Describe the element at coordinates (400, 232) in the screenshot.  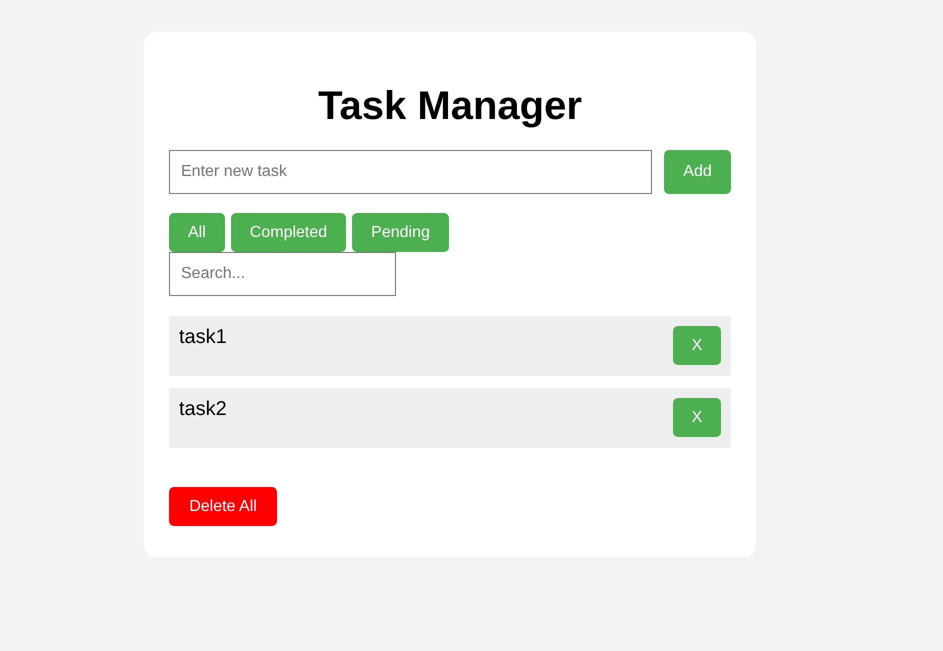
I see `filter-button: Pending` at that location.